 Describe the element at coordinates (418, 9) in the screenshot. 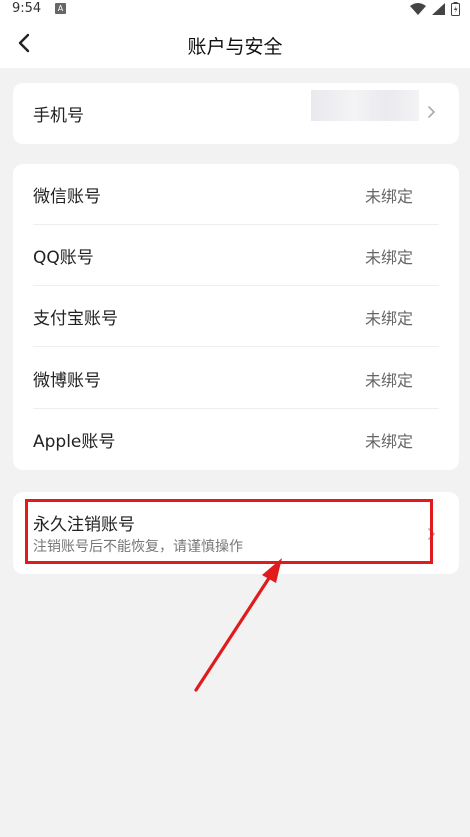

I see `wifi-icon` at that location.